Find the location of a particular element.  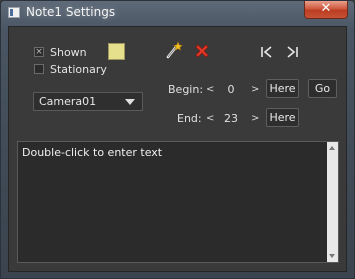

shown-checkbox: × is located at coordinates (39, 52).